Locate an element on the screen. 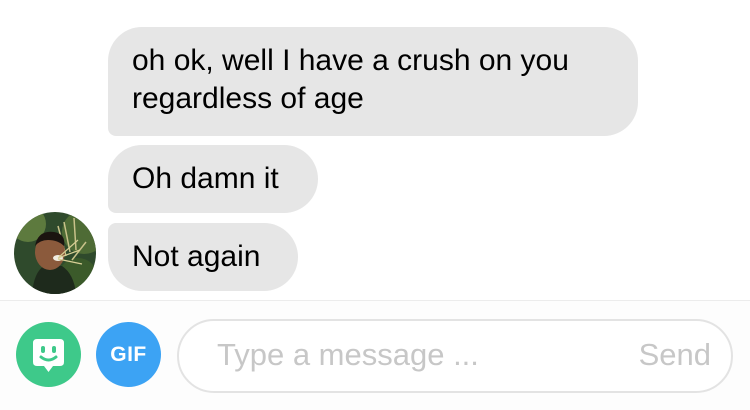  sticker-face-icon is located at coordinates (48, 355).